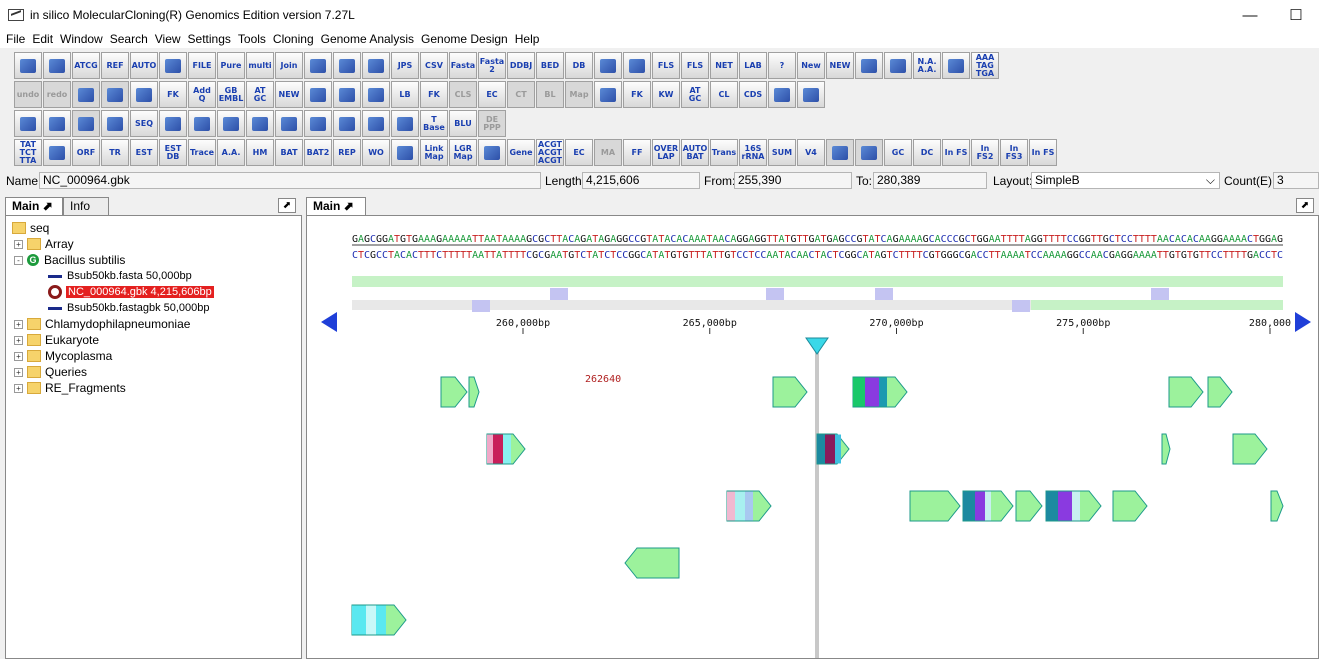  I want to click on toolbar-button-4-23: OVER LAP, so click(666, 152).